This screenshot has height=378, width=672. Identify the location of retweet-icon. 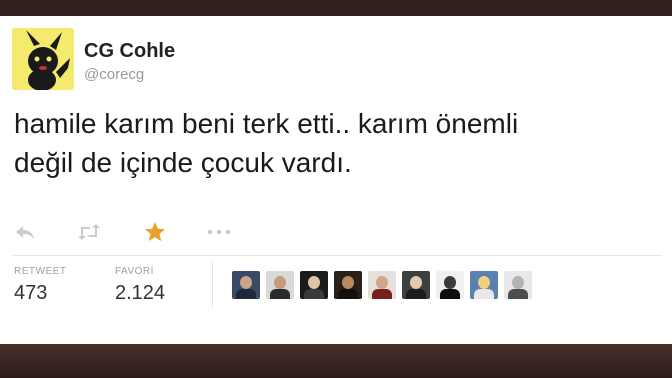
(89, 232).